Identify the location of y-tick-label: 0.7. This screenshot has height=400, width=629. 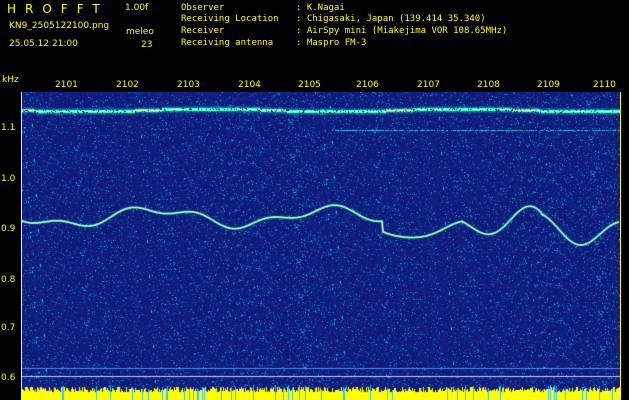
(8, 328).